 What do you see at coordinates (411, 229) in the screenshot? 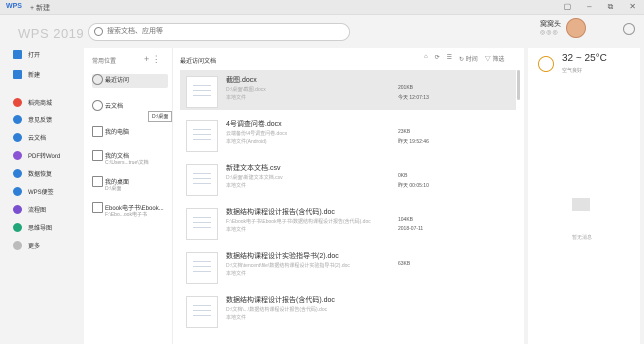
I see `file-time: 2018-07-11` at bounding box center [411, 229].